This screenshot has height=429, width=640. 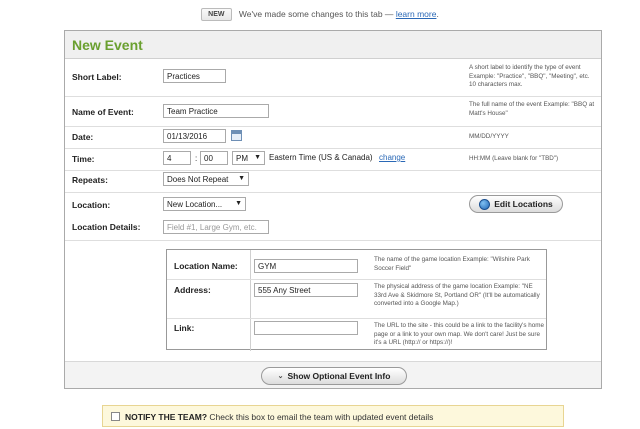 What do you see at coordinates (514, 158) in the screenshot?
I see `time-help: HH:MM (Leave blank for "TBD")` at bounding box center [514, 158].